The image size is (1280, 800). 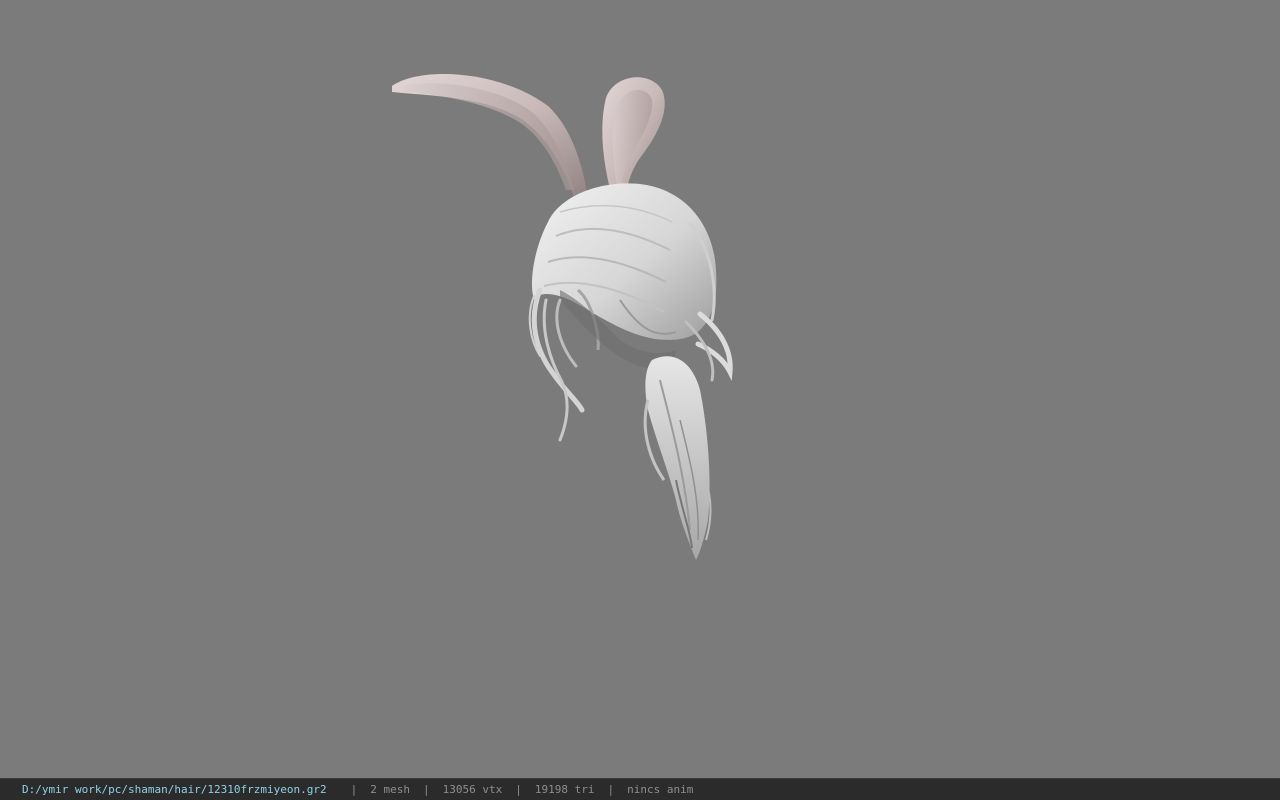 I want to click on mesh-count-label: 2 mesh, so click(x=390, y=789).